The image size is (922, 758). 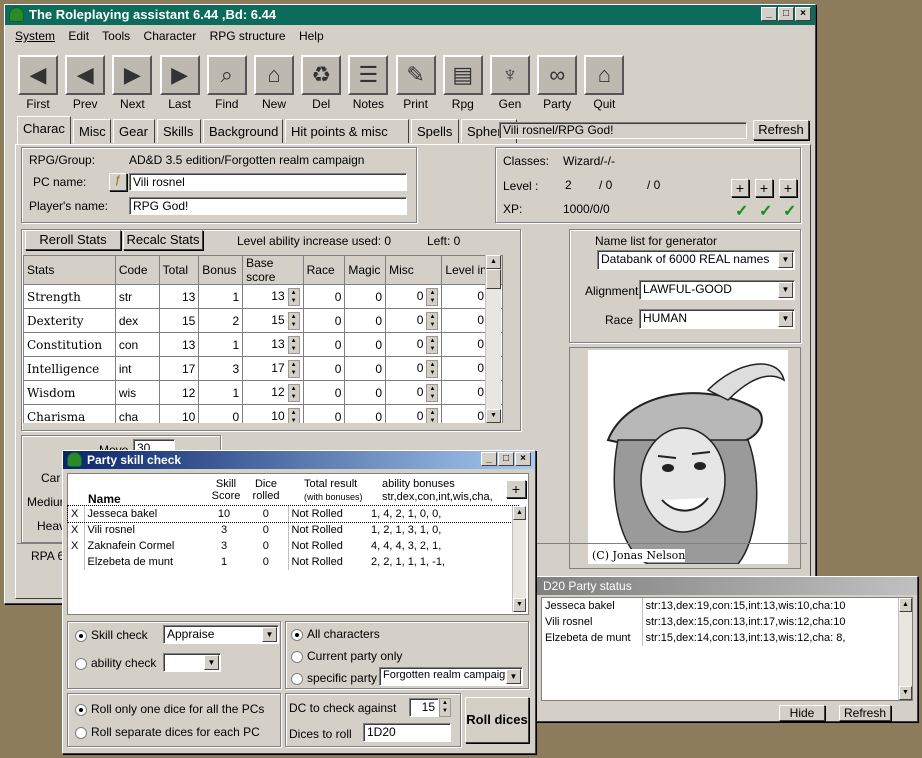 What do you see at coordinates (407, 732) in the screenshot?
I see `dices-field: 1D20` at bounding box center [407, 732].